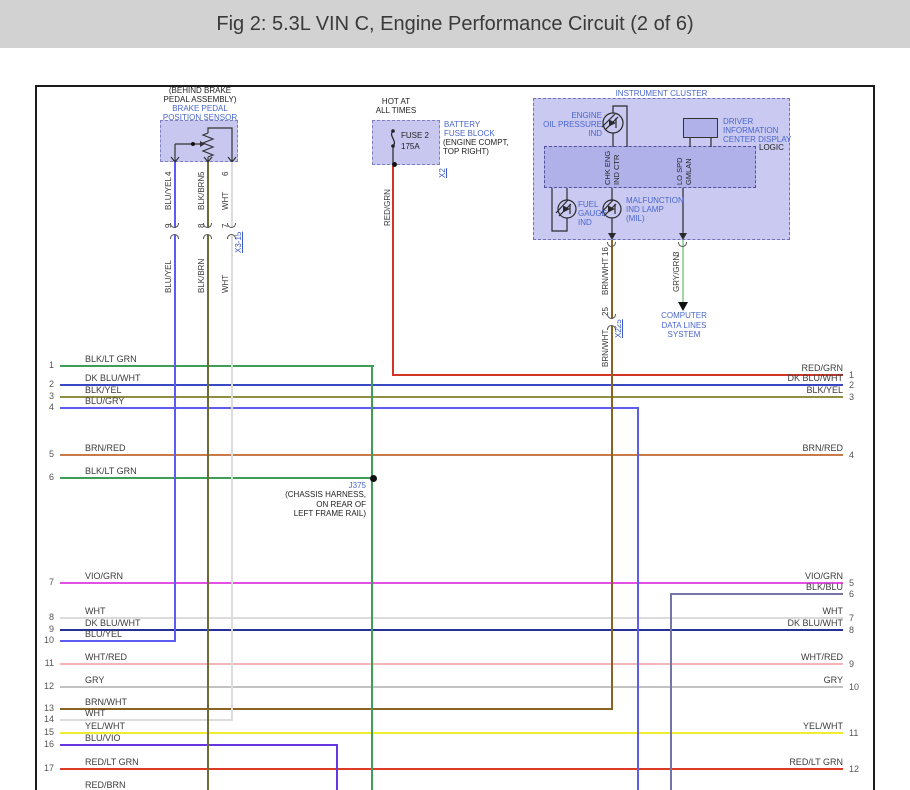 This screenshot has height=790, width=910. I want to click on rotated-wire-label: BLU/YEL, so click(168, 276).